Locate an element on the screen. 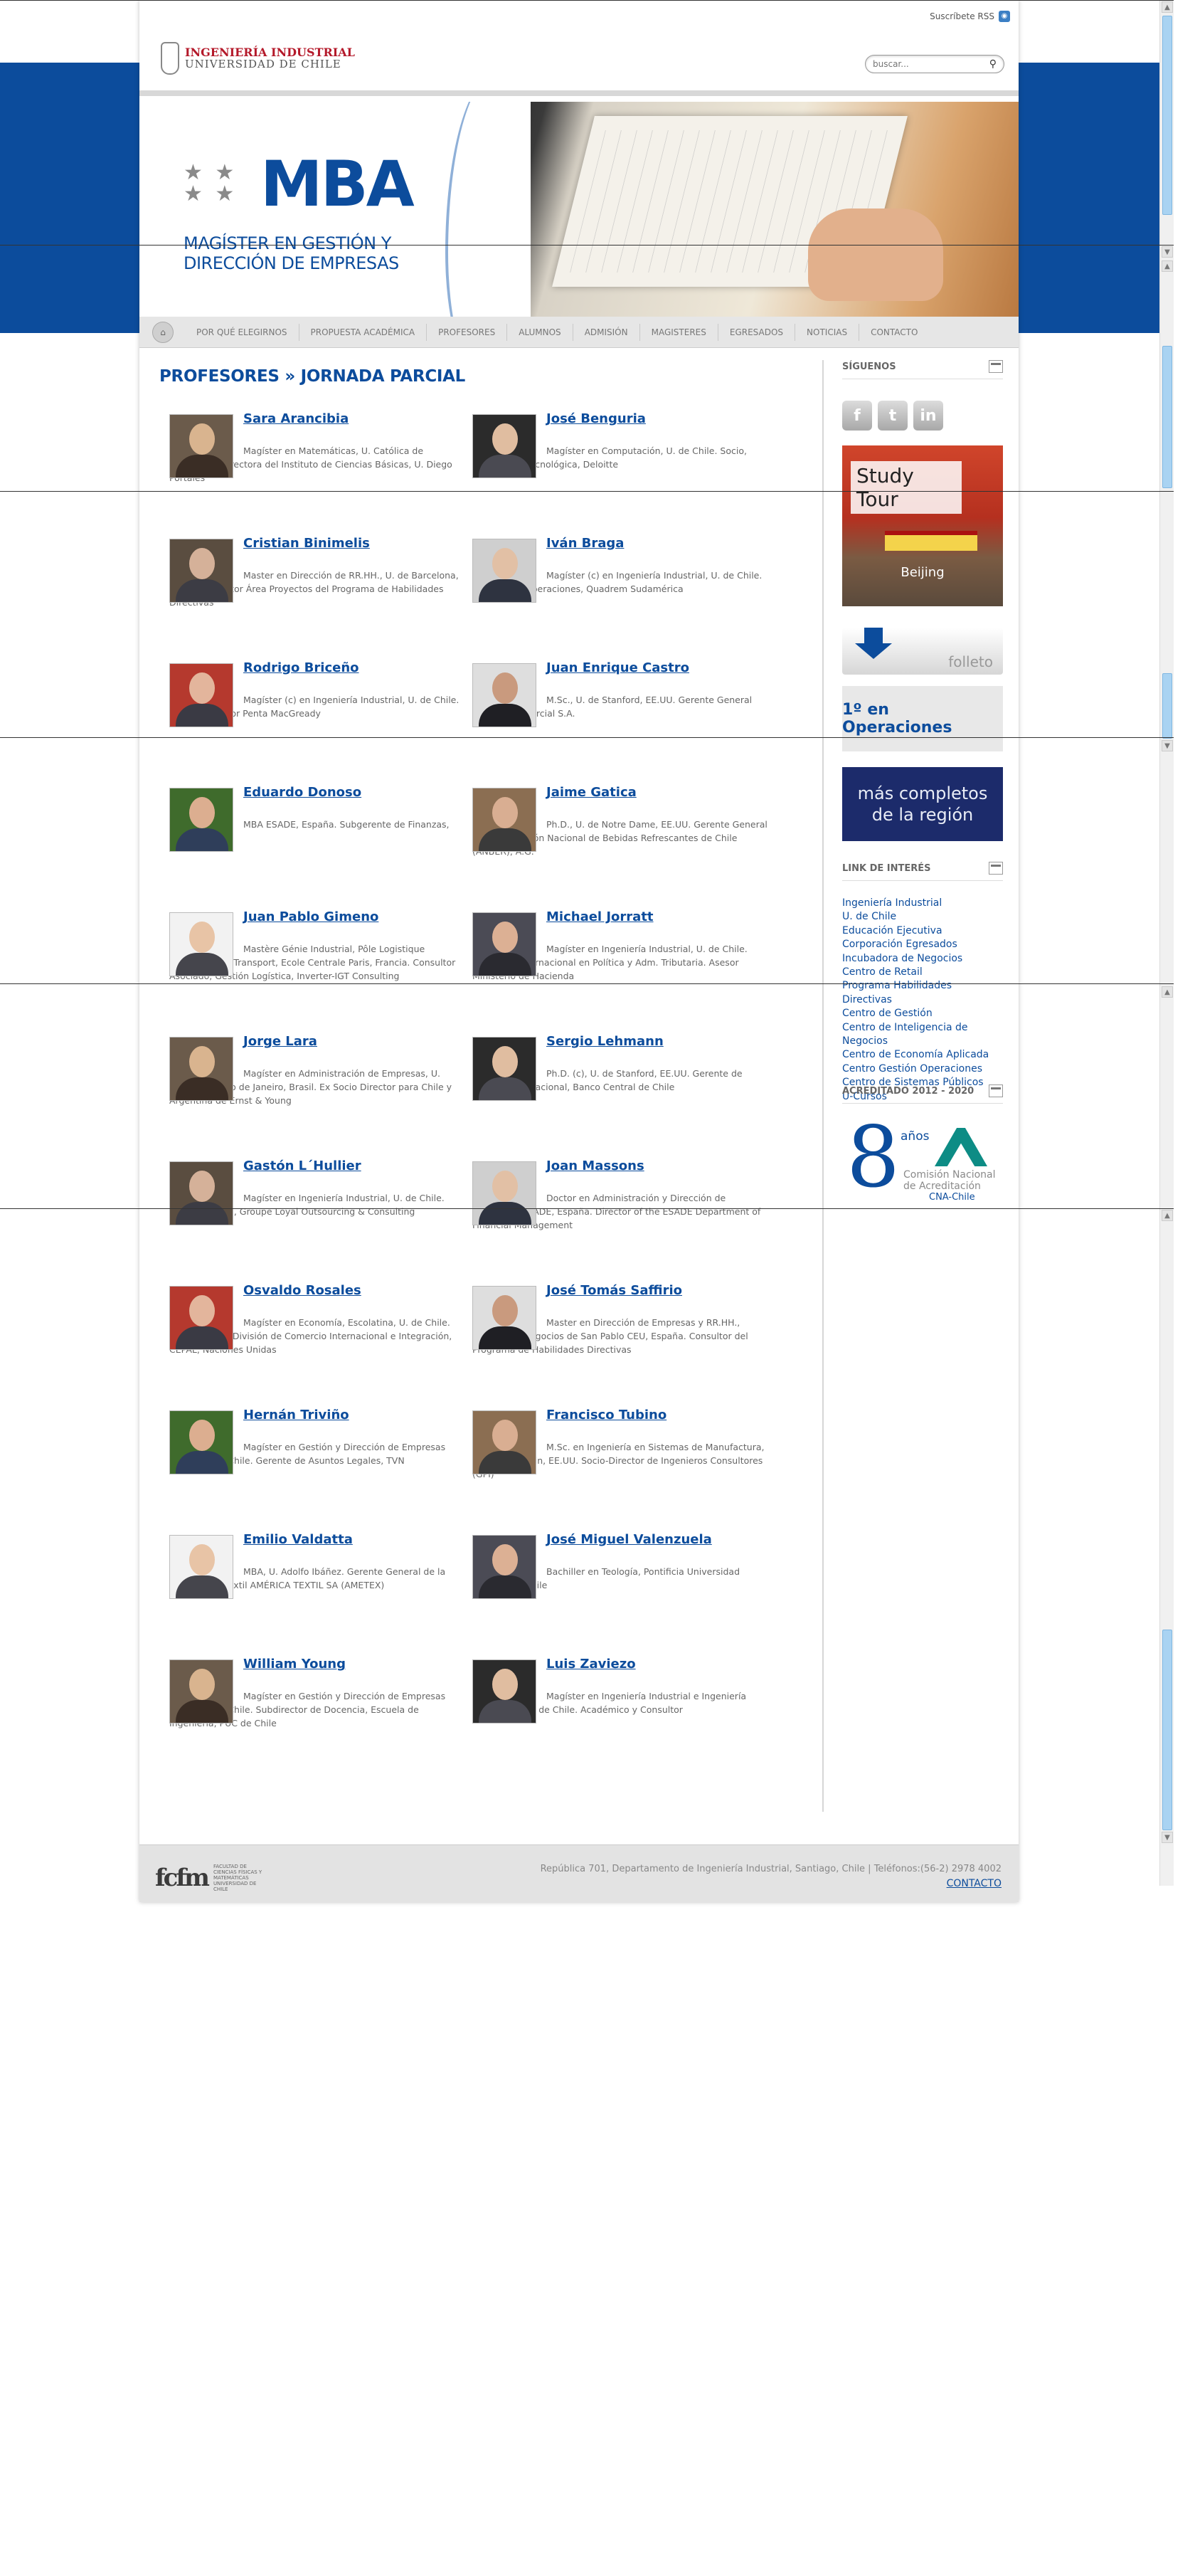  professor-name-link: Jaime Gatica is located at coordinates (591, 792).